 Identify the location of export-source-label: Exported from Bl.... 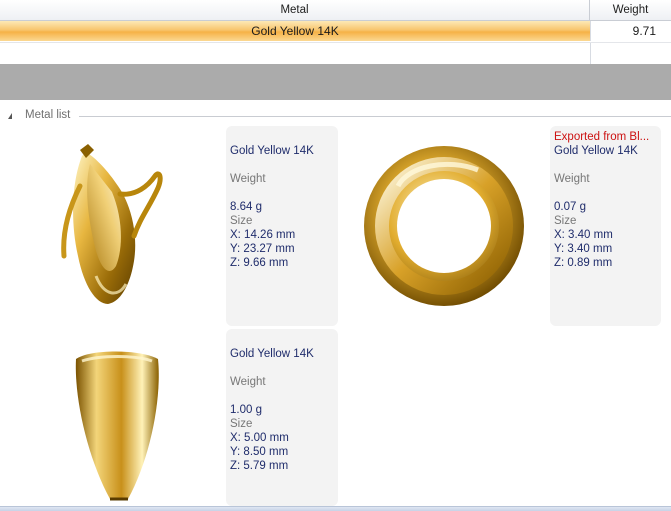
(602, 137).